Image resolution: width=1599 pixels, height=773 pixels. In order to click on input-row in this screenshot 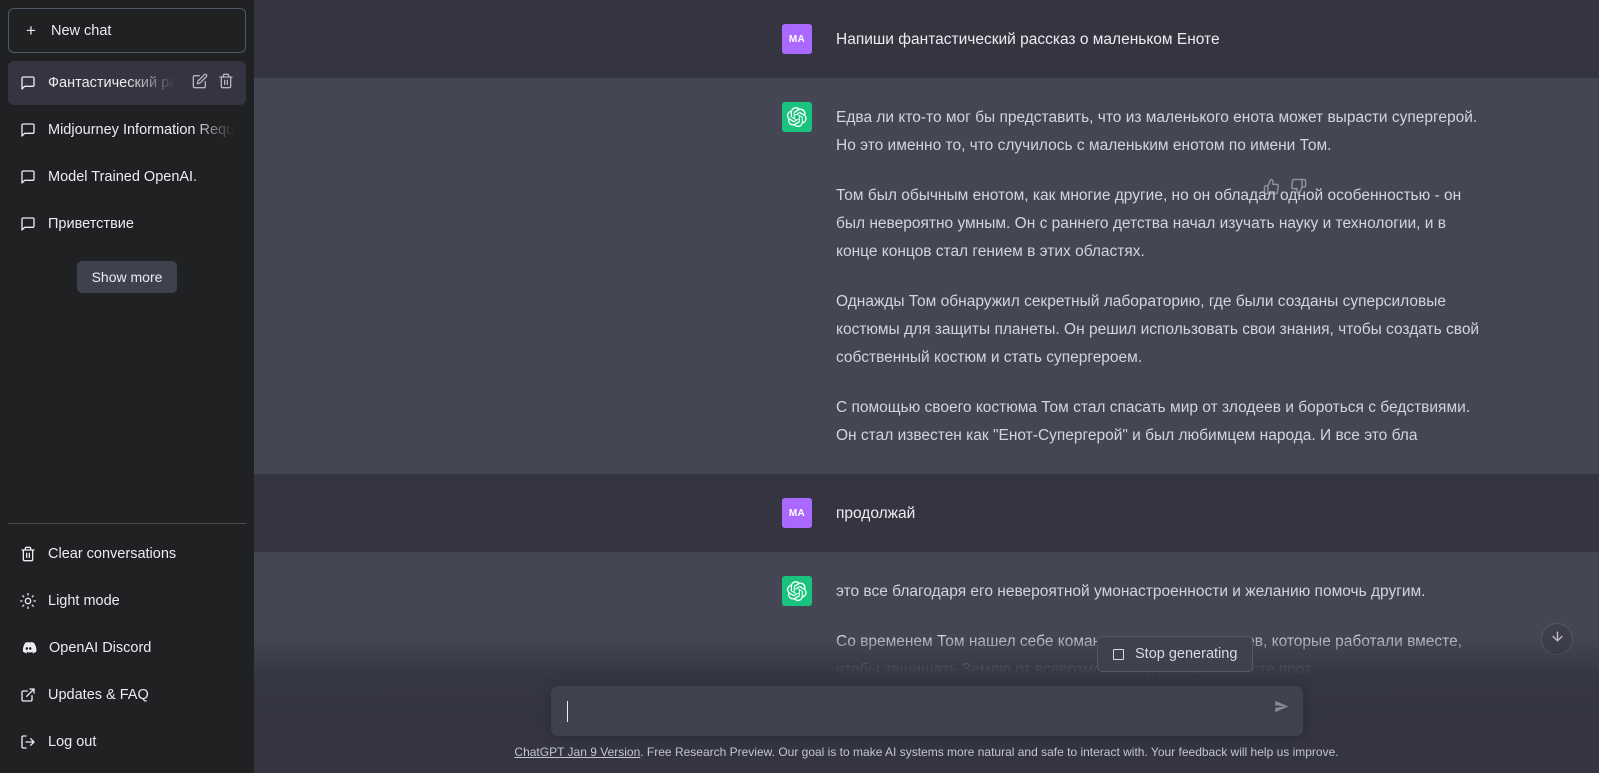, I will do `click(926, 715)`.